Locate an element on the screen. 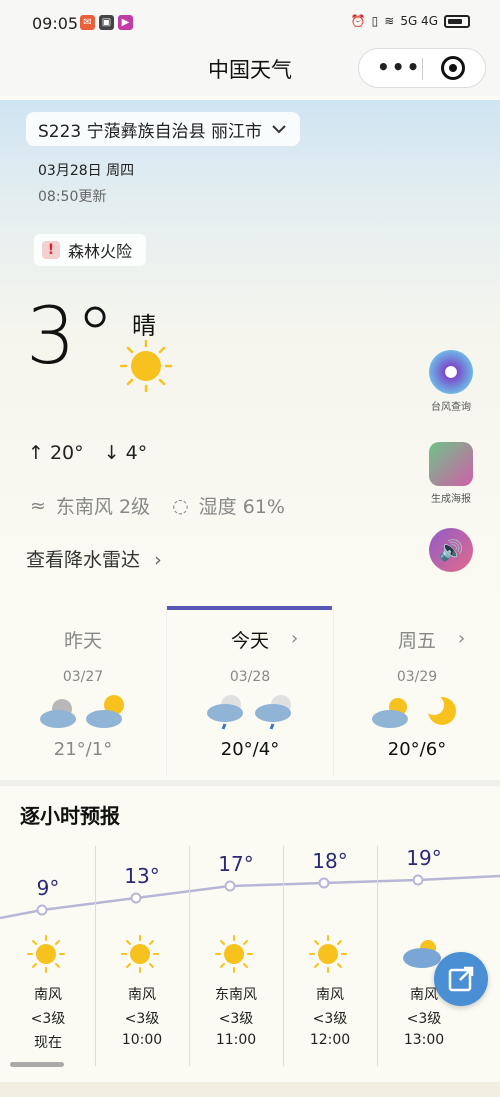  tab-friday: 周五 03/29 20°/6° › is located at coordinates (417, 691).